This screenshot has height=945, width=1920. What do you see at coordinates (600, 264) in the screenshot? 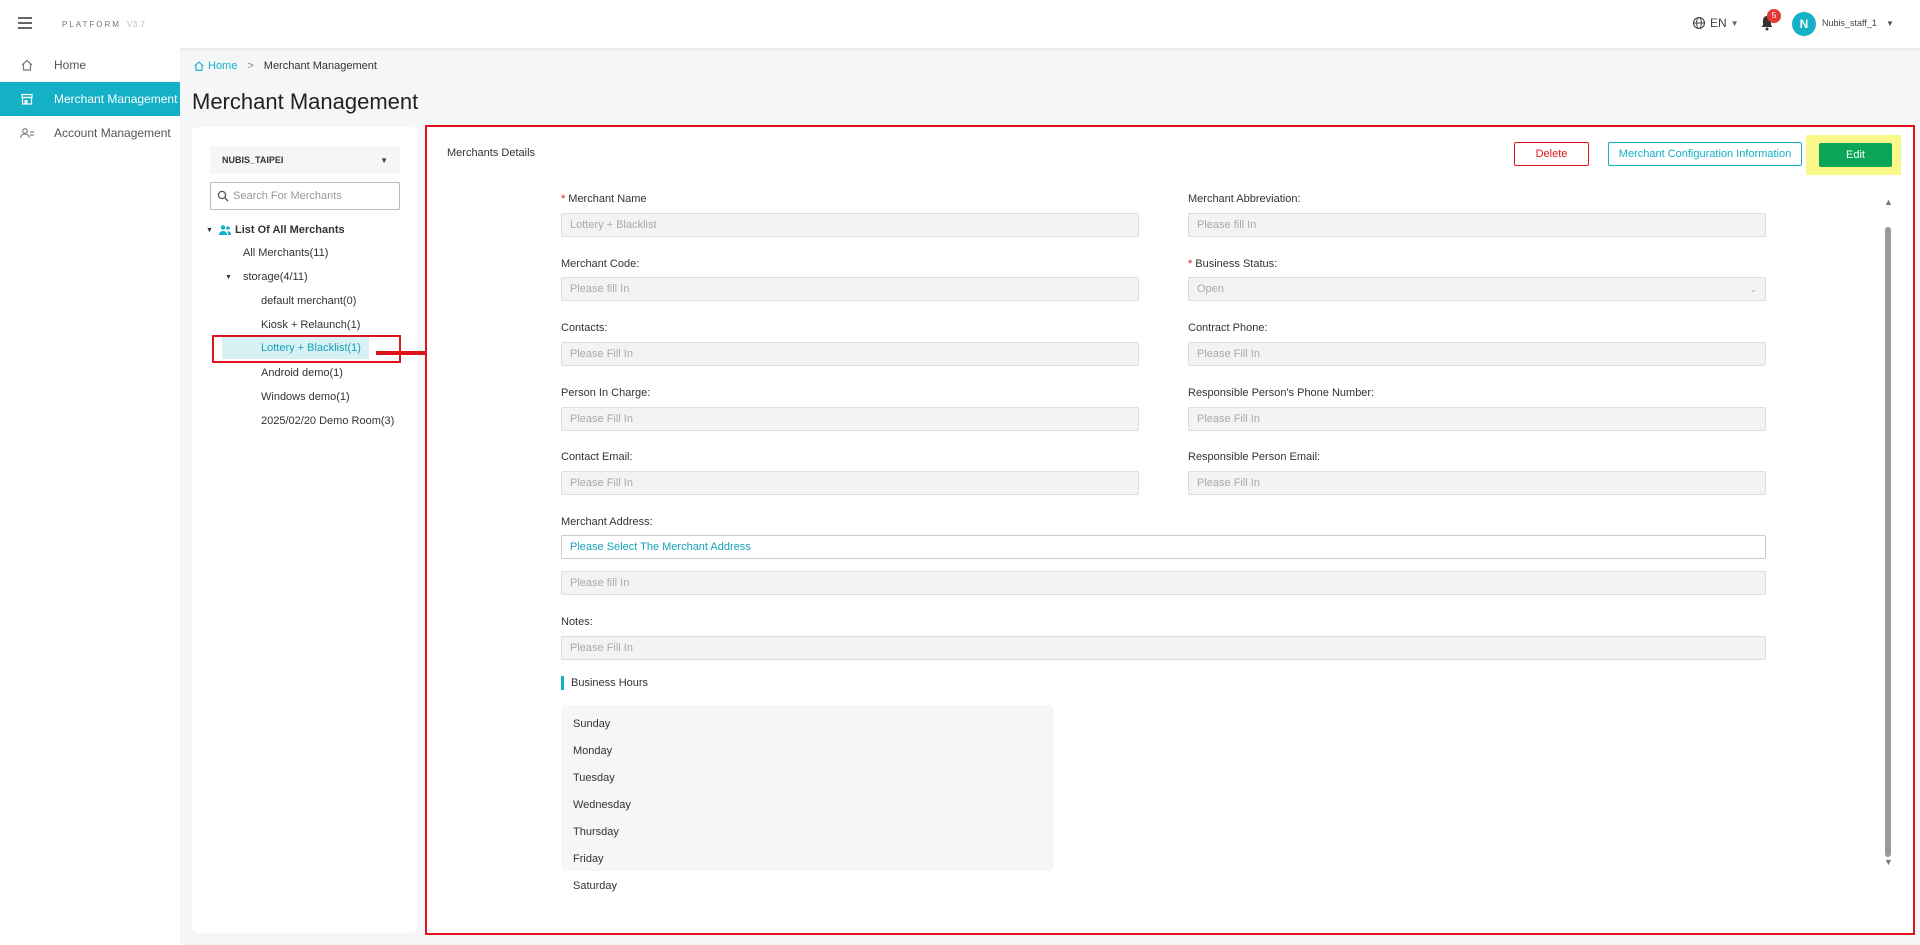
I see `merchant-code-label: Merchant Code:` at bounding box center [600, 264].